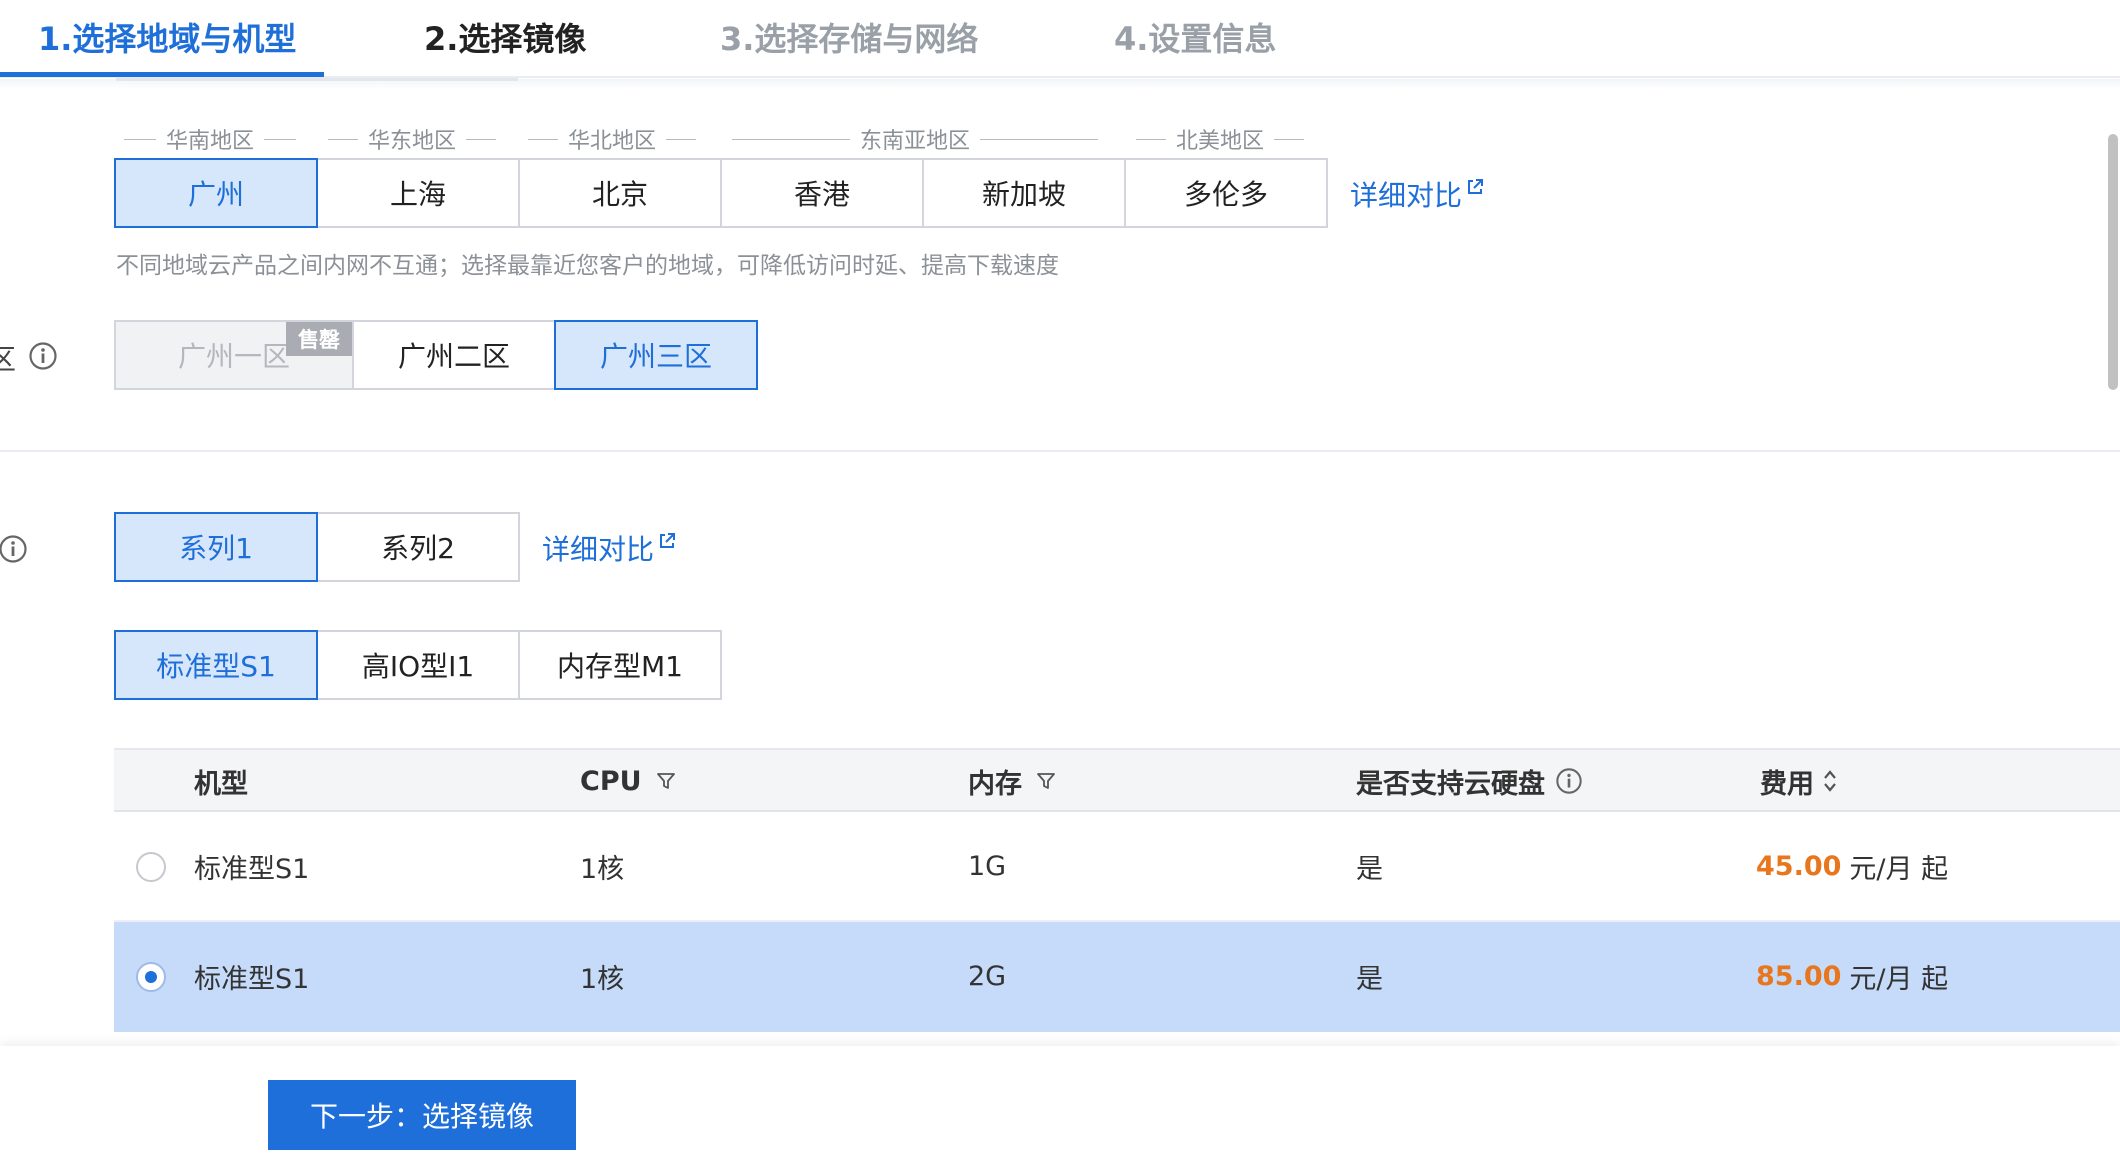  I want to click on col-fee: 费用, so click(1799, 781).